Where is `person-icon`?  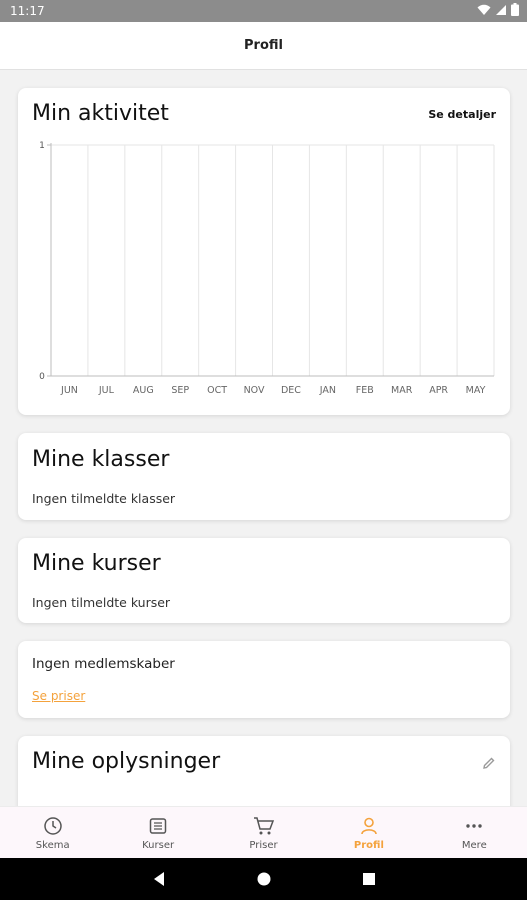
person-icon is located at coordinates (369, 826).